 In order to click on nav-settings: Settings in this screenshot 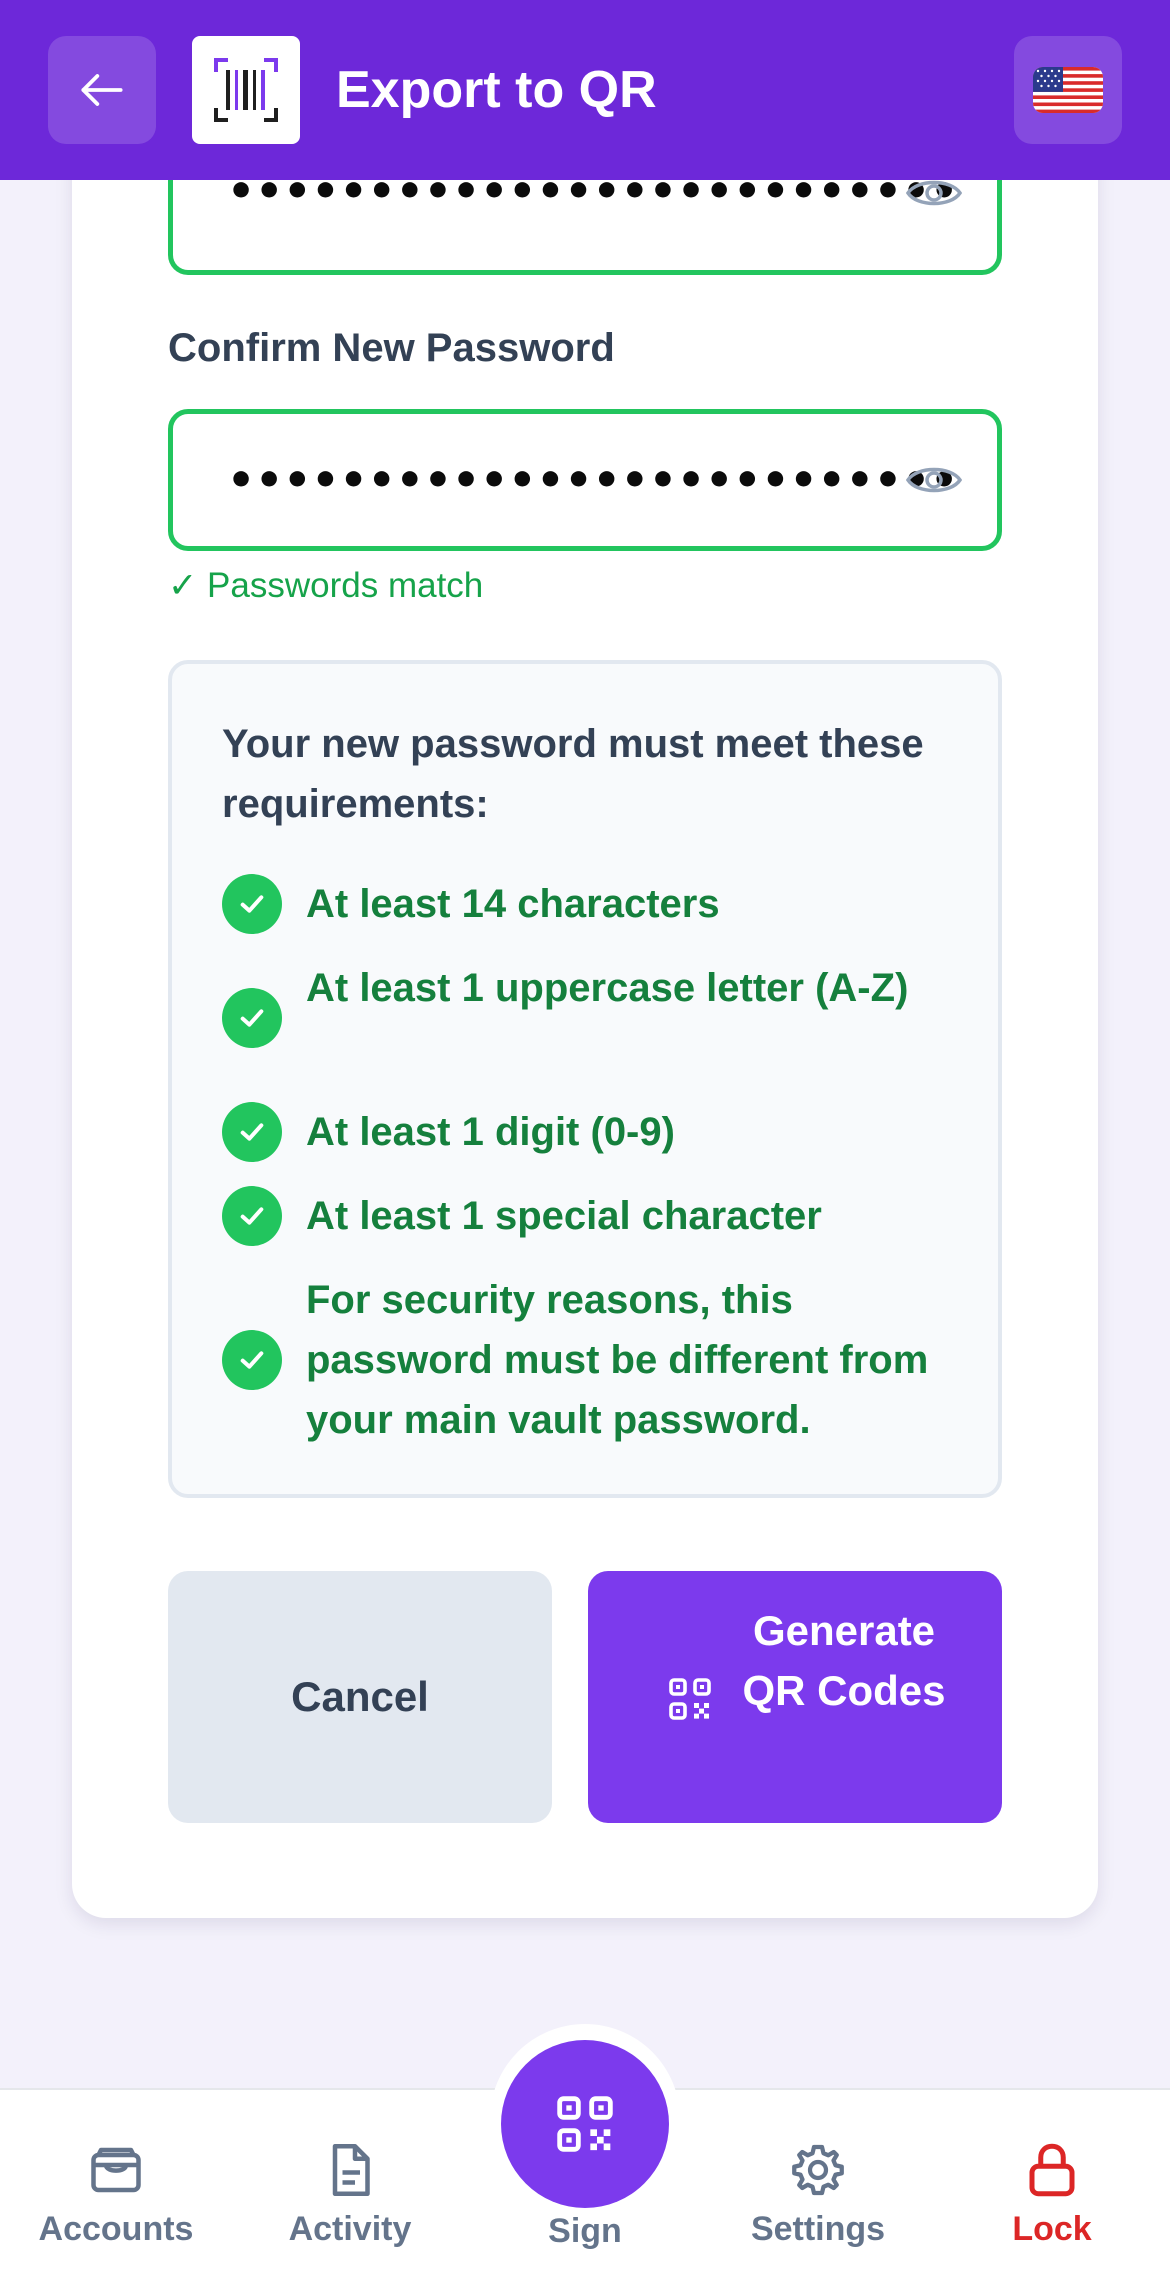, I will do `click(818, 2185)`.